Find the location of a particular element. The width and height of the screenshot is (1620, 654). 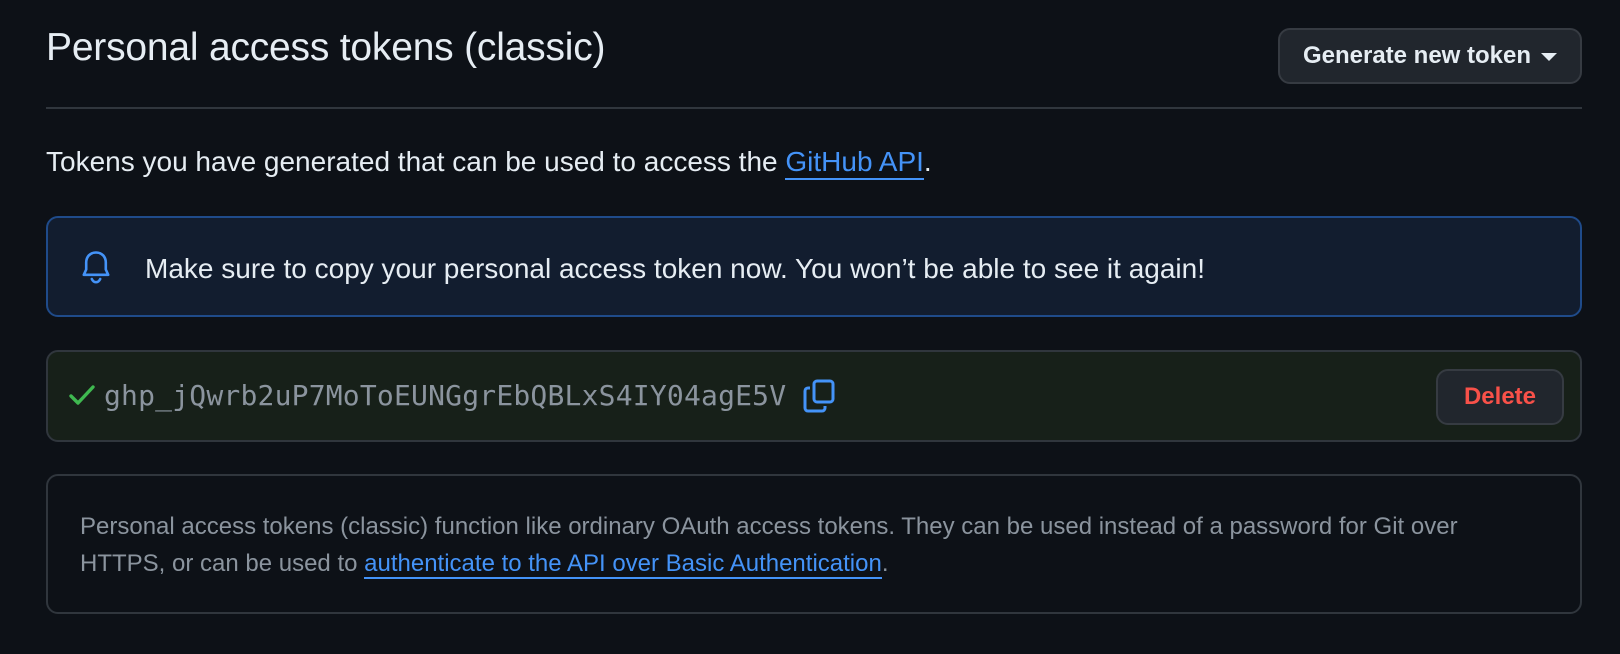

bell-icon is located at coordinates (96, 269).